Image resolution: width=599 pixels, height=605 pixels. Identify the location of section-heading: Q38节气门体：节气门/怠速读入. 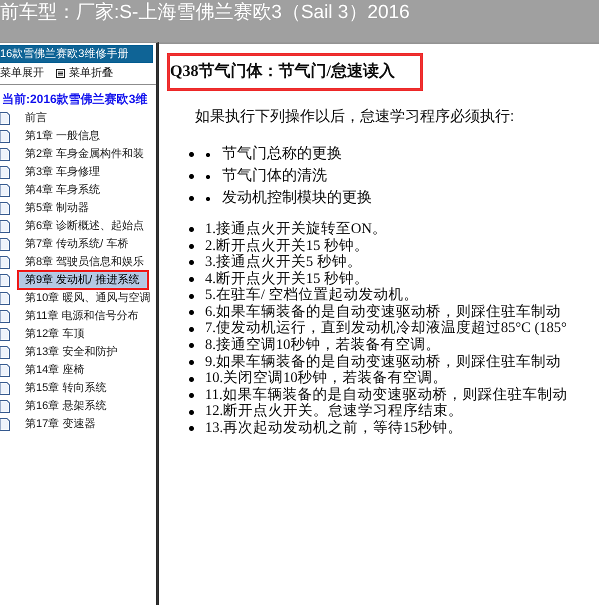
(295, 72).